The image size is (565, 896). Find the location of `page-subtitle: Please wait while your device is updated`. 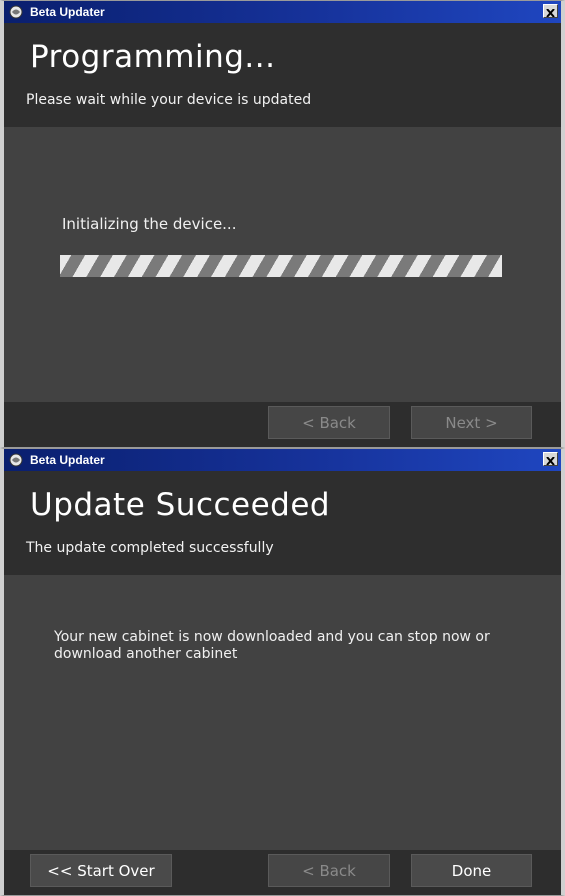

page-subtitle: Please wait while your device is updated is located at coordinates (169, 100).